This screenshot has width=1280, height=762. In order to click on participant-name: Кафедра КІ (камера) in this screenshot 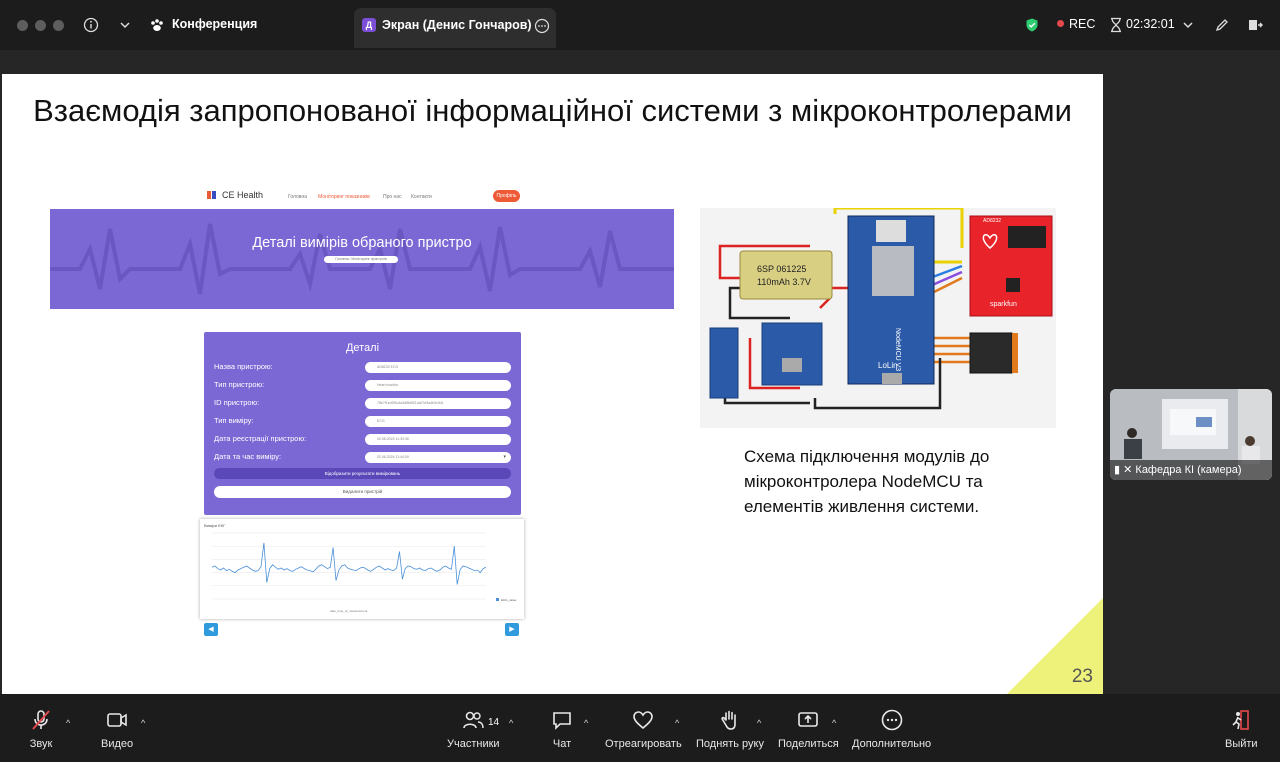, I will do `click(1188, 470)`.